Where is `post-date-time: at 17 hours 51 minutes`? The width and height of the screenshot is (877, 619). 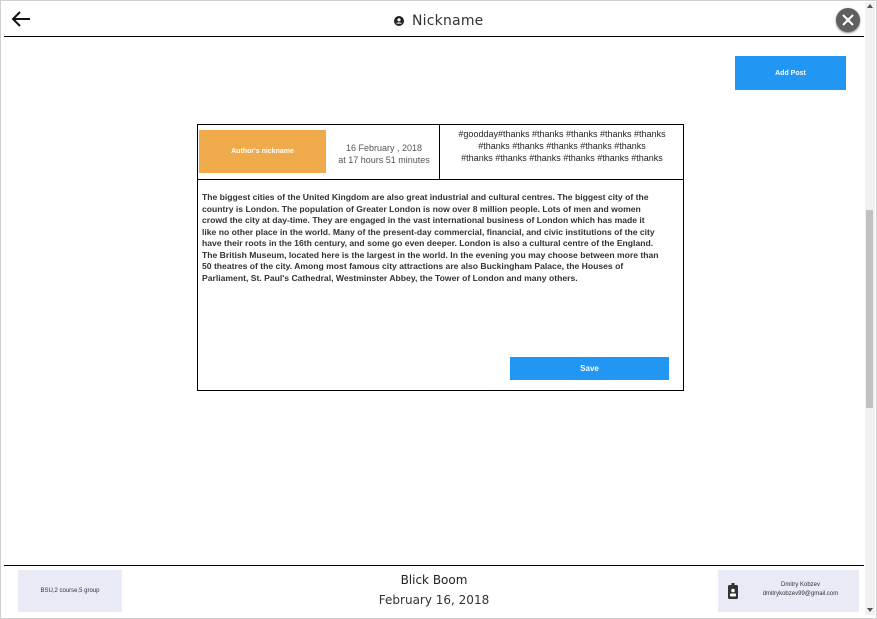
post-date-time: at 17 hours 51 minutes is located at coordinates (384, 160).